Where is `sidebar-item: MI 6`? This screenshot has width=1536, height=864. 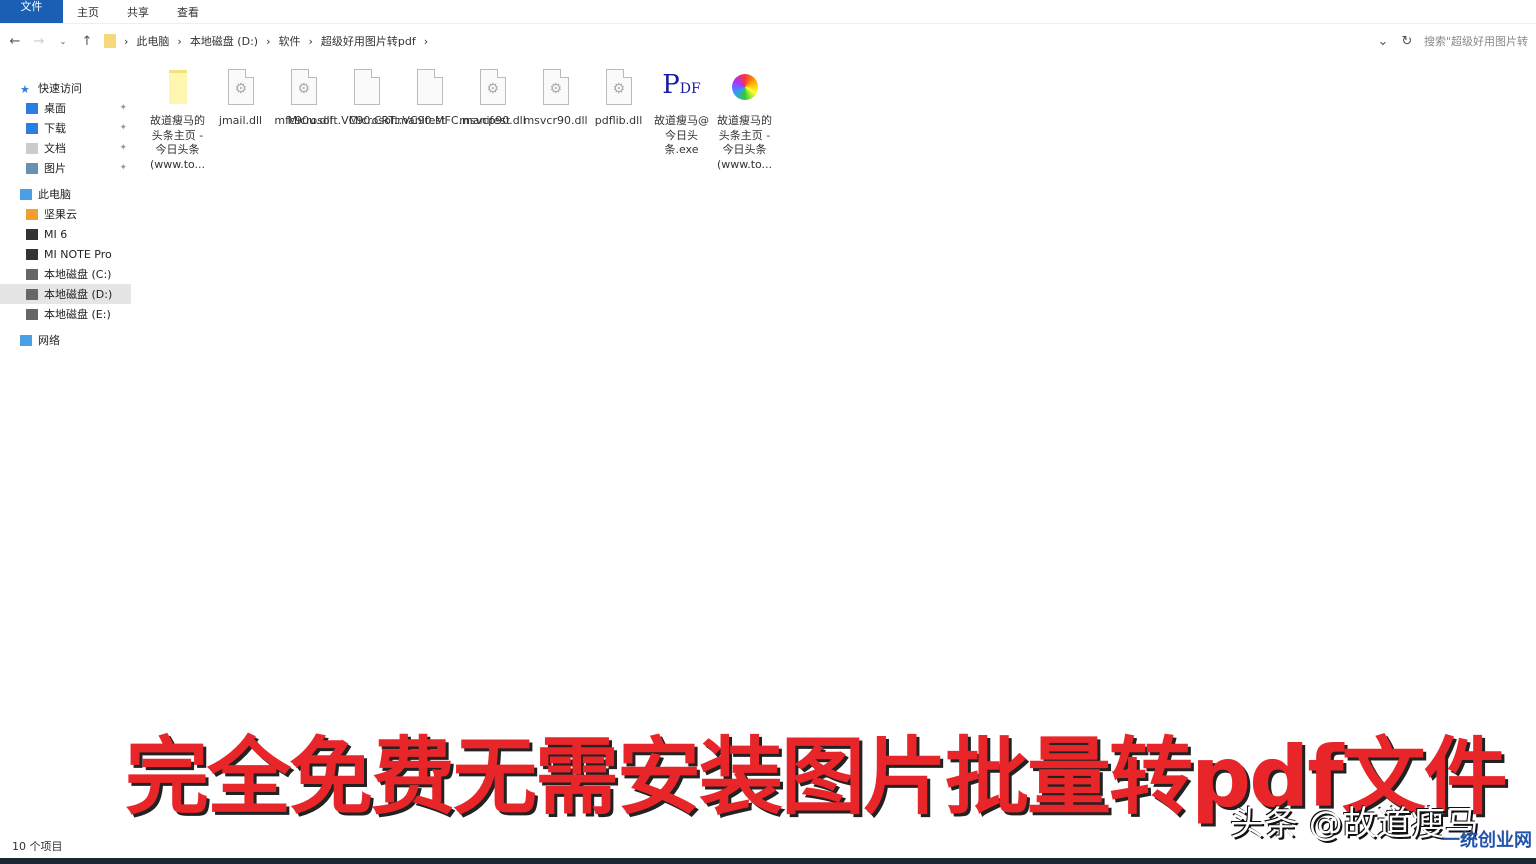 sidebar-item: MI 6 is located at coordinates (65, 234).